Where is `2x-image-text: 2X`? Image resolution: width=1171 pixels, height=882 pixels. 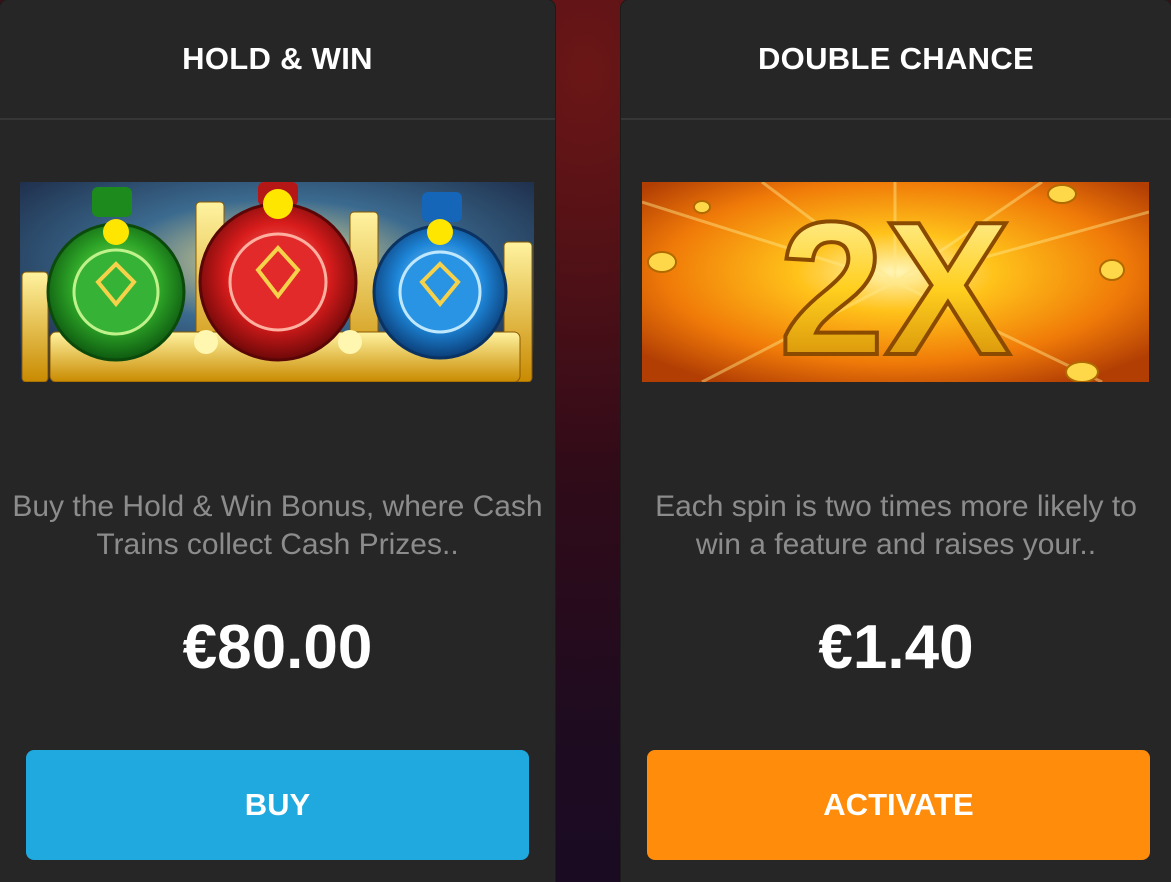 2x-image-text: 2X is located at coordinates (895, 282).